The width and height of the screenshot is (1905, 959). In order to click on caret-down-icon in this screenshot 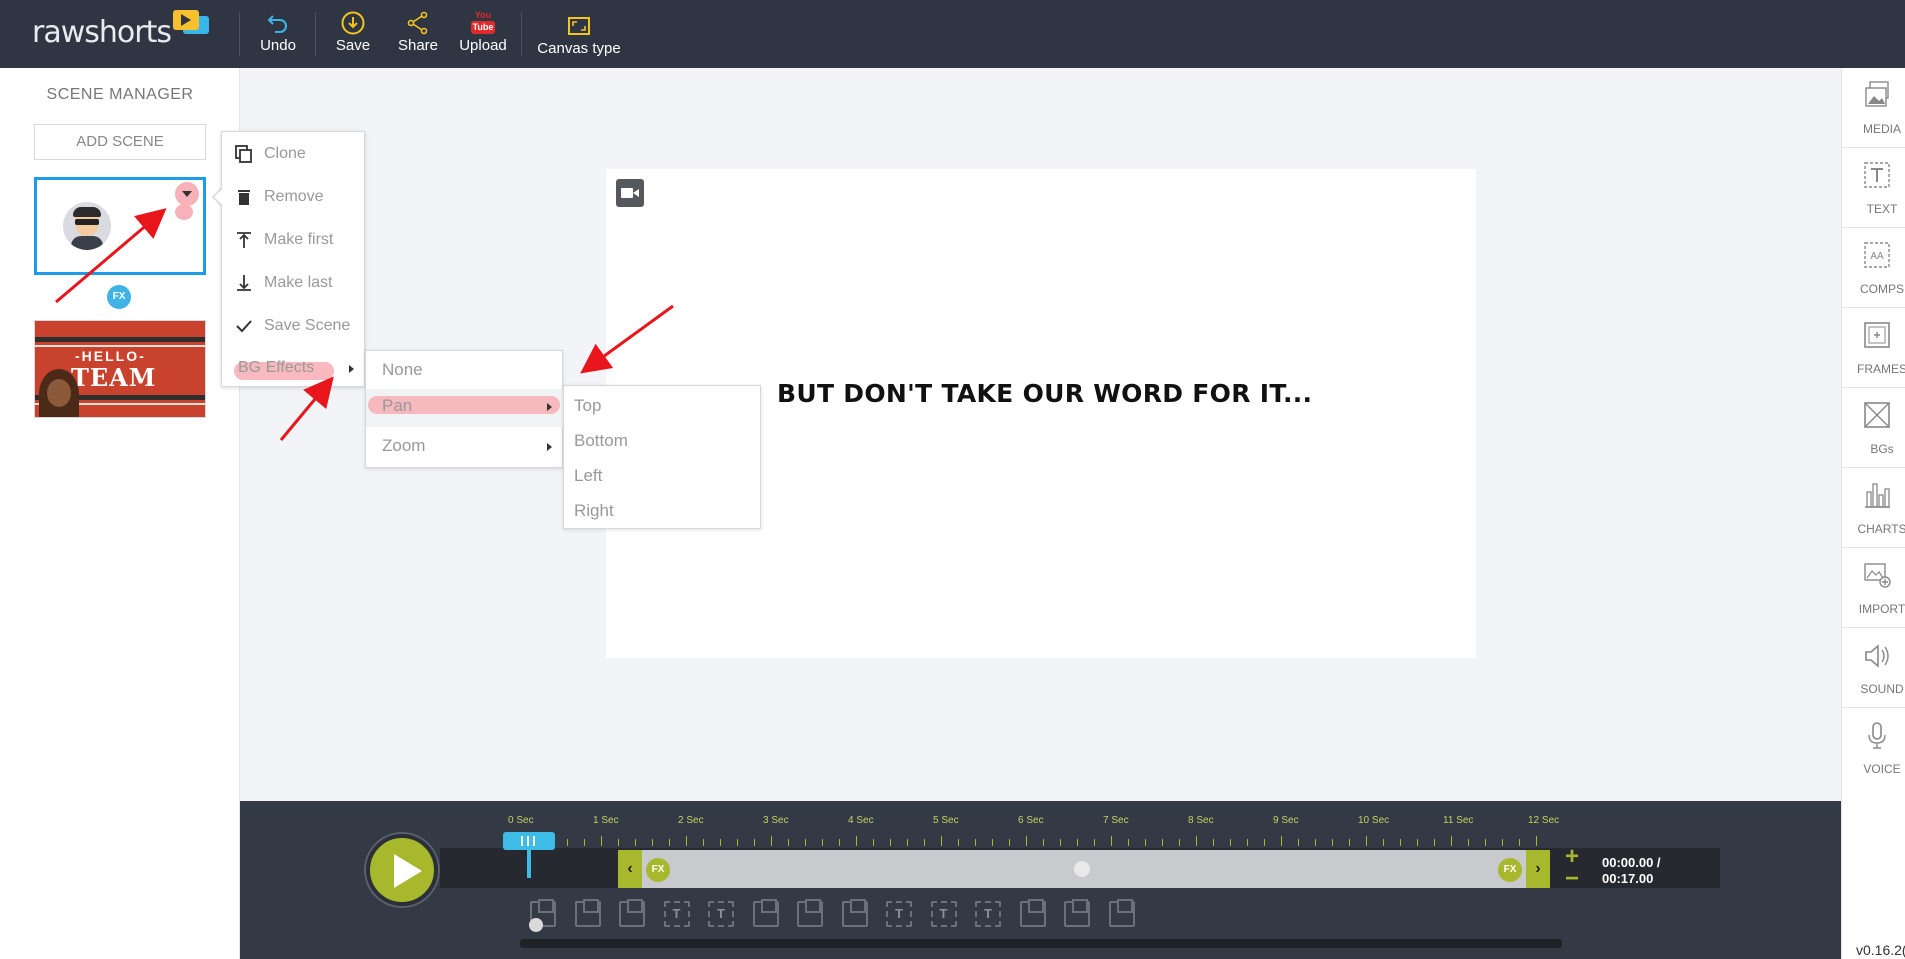, I will do `click(187, 194)`.